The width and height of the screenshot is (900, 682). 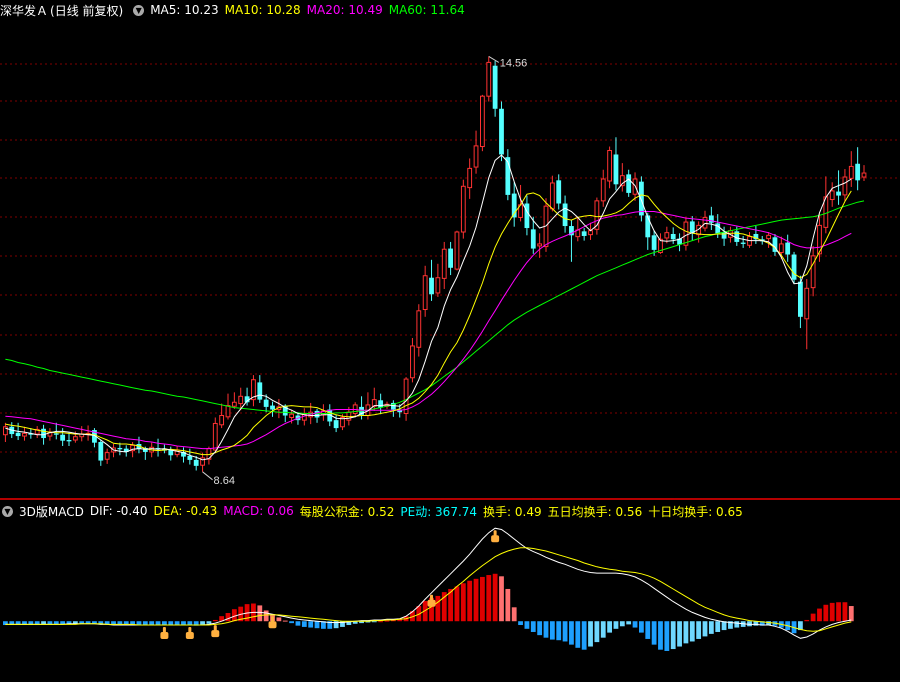 I want to click on dea-label: DEA: -0.43, so click(x=185, y=511).